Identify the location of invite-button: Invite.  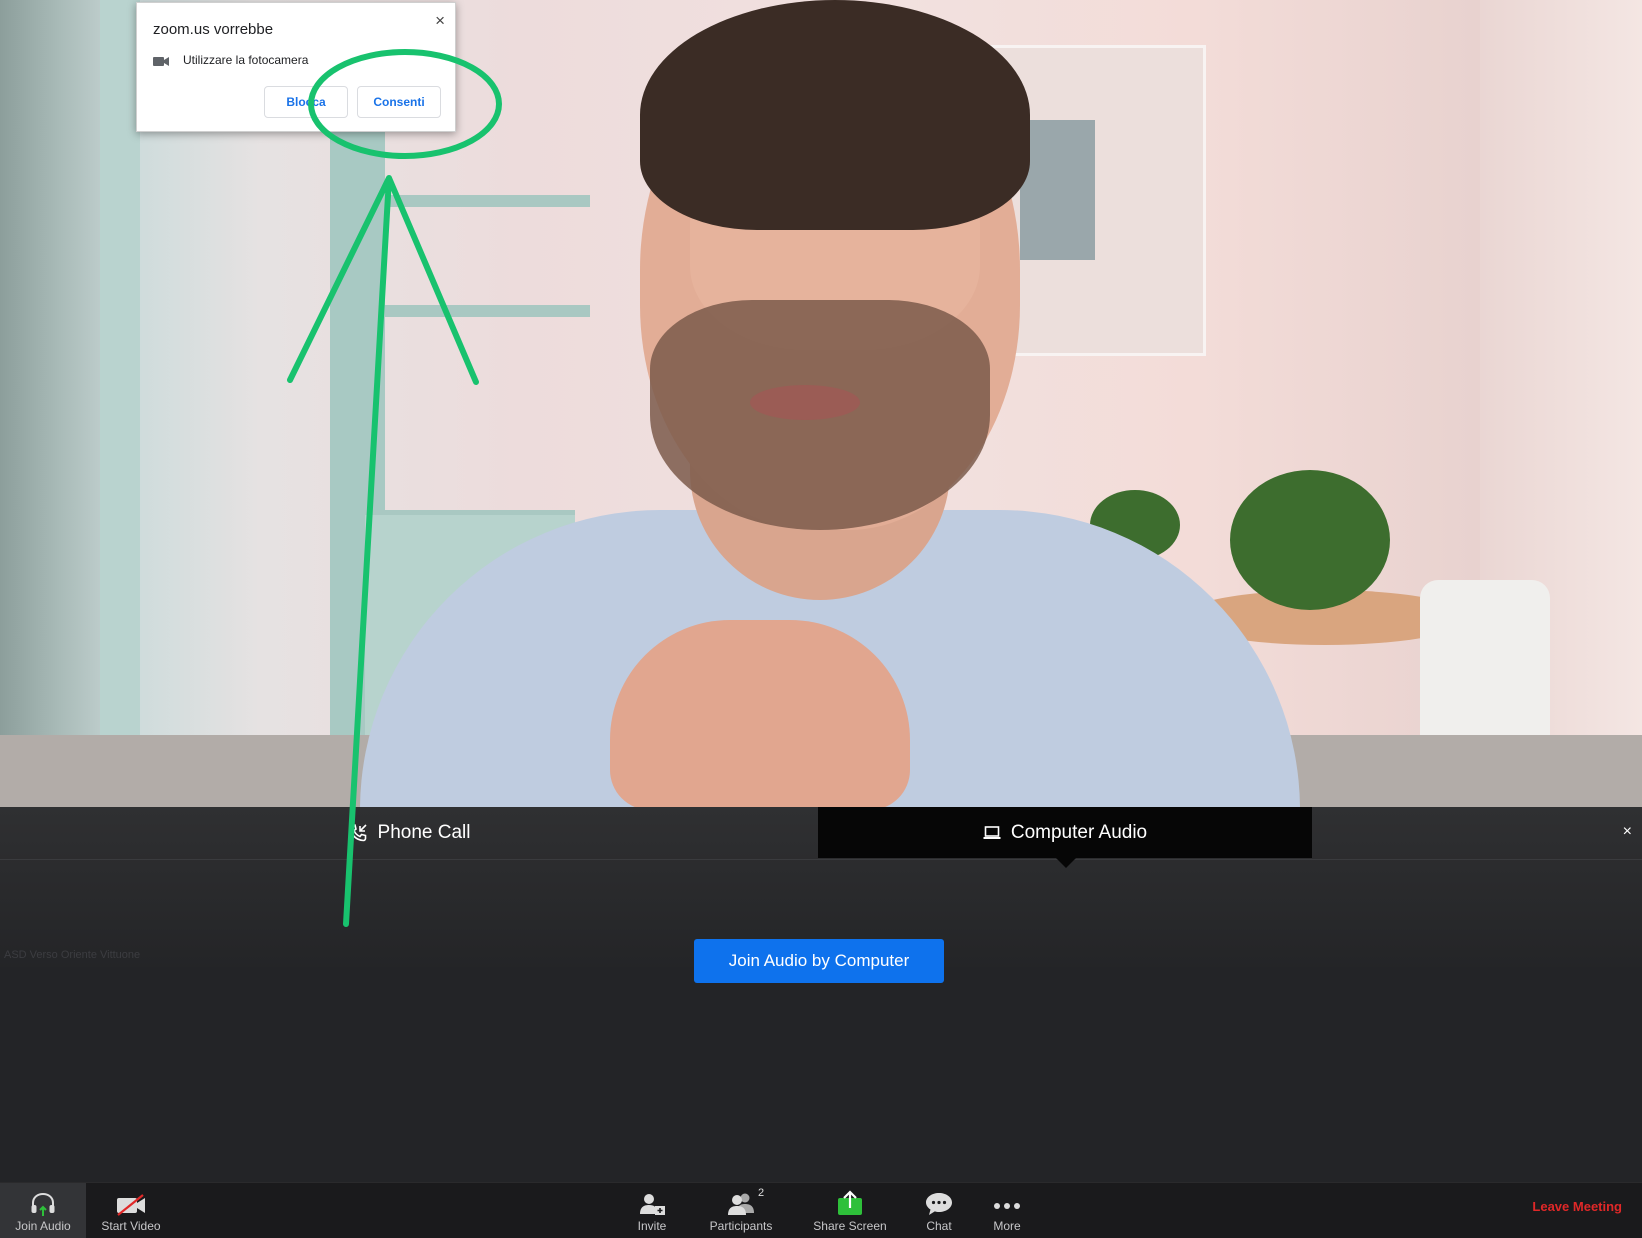
(652, 1210).